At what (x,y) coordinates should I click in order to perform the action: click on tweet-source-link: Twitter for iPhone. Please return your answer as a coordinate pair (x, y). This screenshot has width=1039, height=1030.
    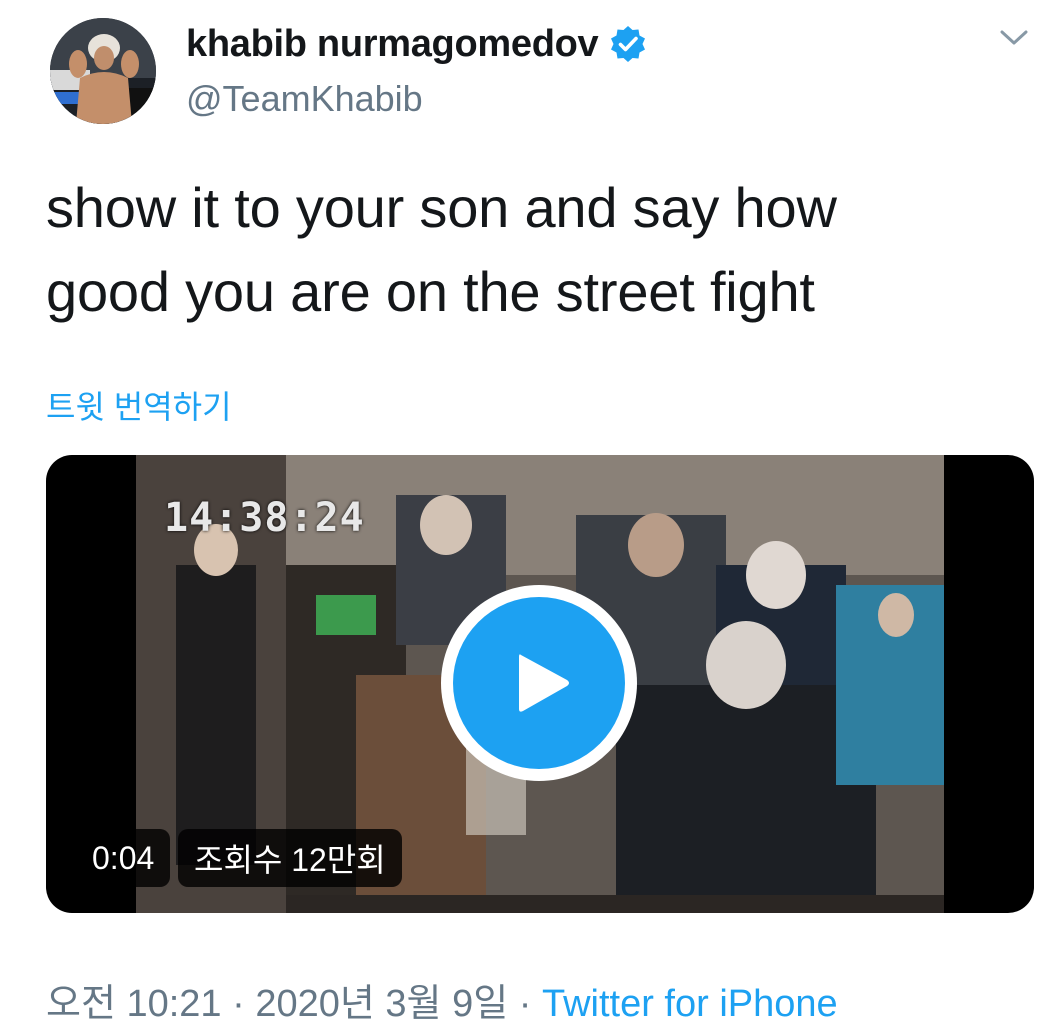
    Looking at the image, I should click on (690, 1004).